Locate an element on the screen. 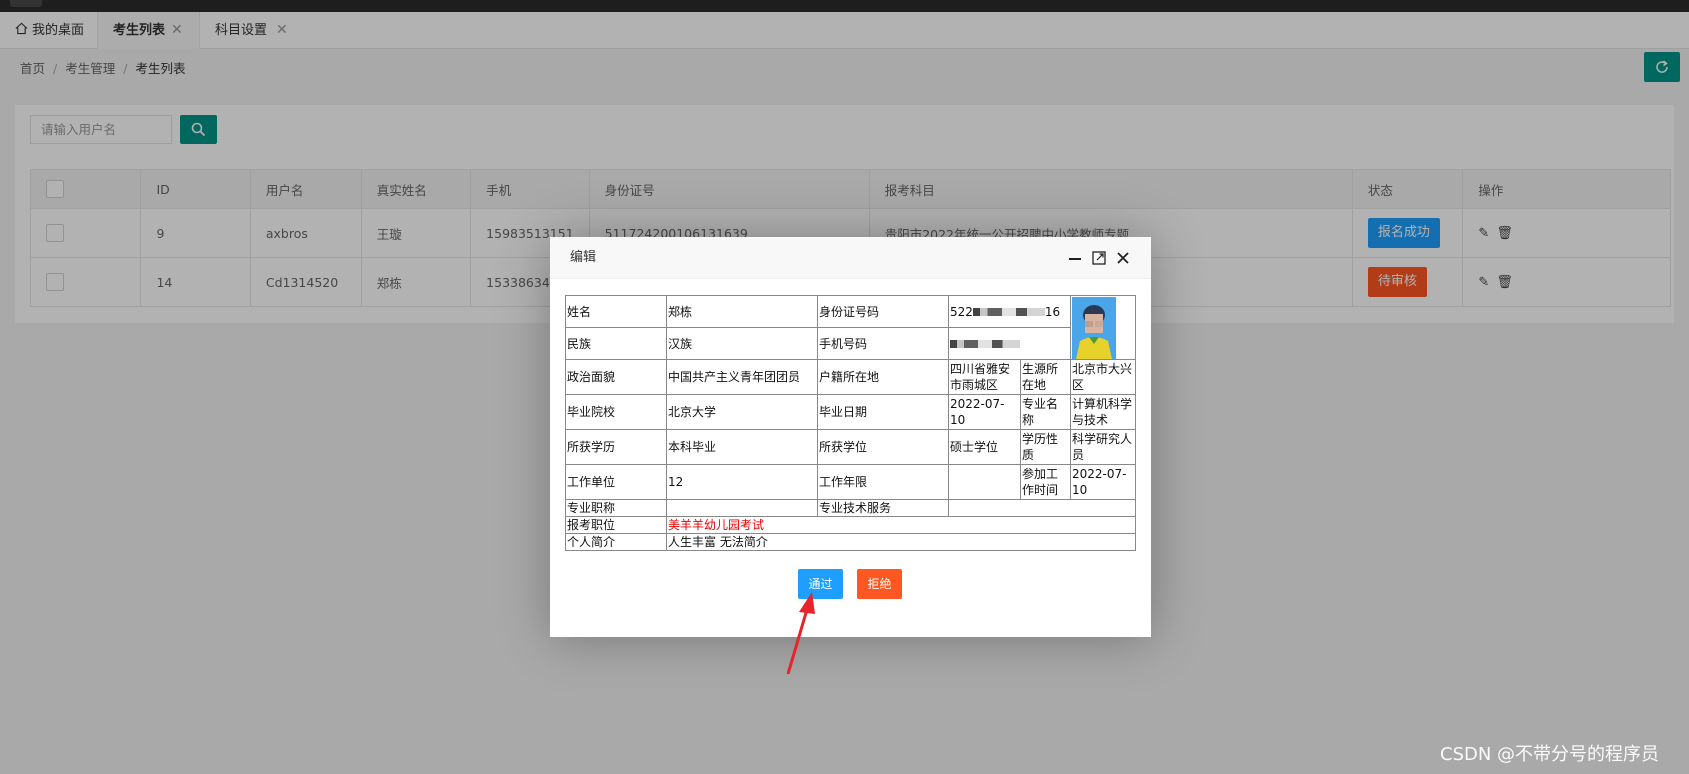  value-position: 美羊羊幼儿园考试 is located at coordinates (901, 525).